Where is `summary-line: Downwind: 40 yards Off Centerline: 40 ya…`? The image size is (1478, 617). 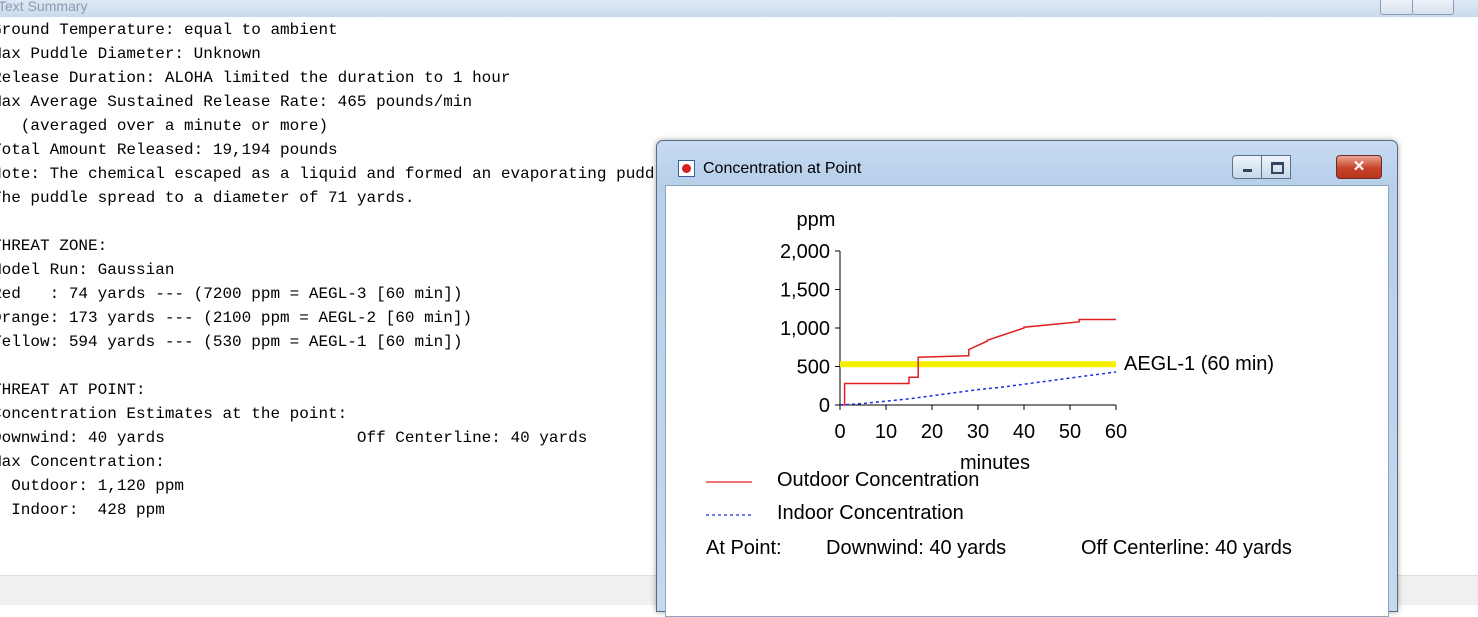
summary-line: Downwind: 40 yards Off Centerline: 40 ya… is located at coordinates (294, 438).